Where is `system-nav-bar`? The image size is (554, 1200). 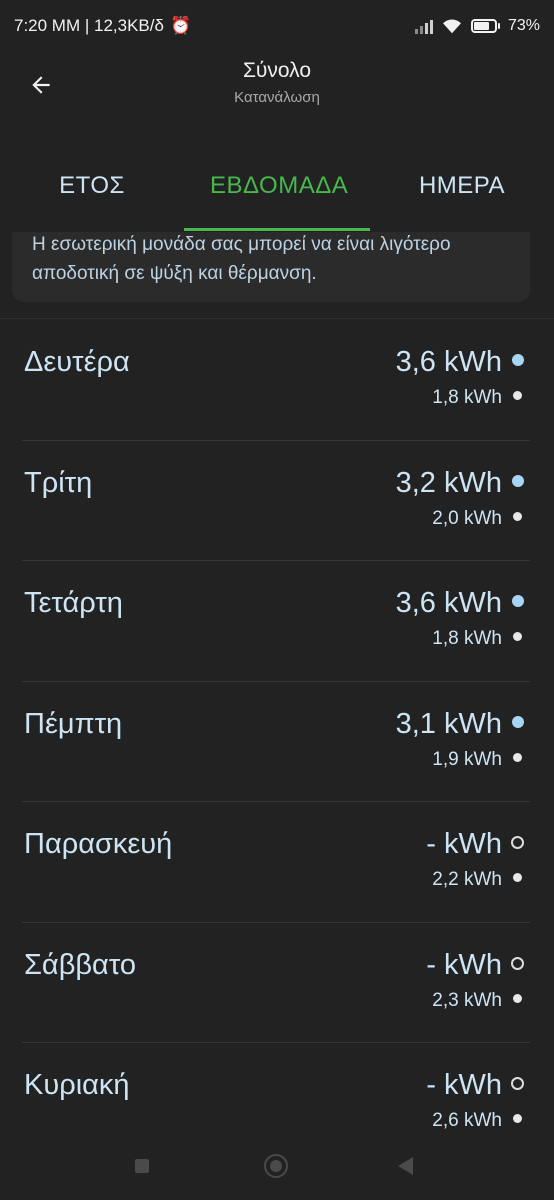 system-nav-bar is located at coordinates (277, 1167).